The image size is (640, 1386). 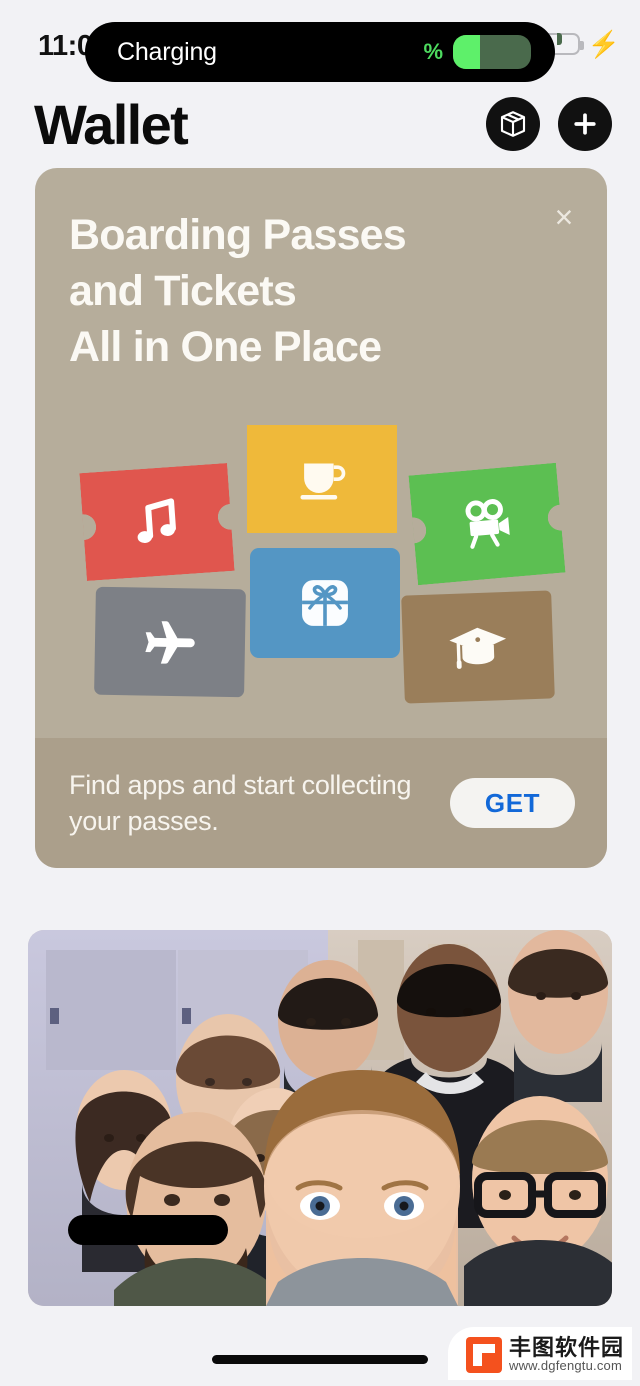 I want to click on watermark-name: 丰图软件园, so click(x=566, y=1348).